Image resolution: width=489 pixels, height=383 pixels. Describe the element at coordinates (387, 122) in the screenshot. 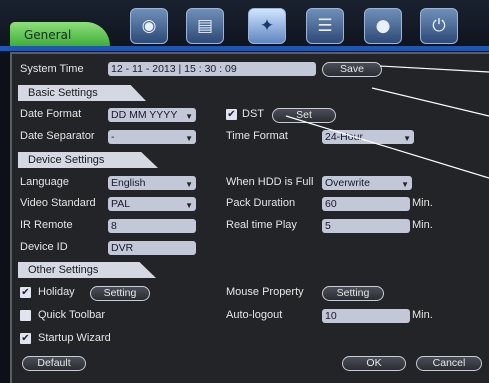

I see `callout-lines` at that location.